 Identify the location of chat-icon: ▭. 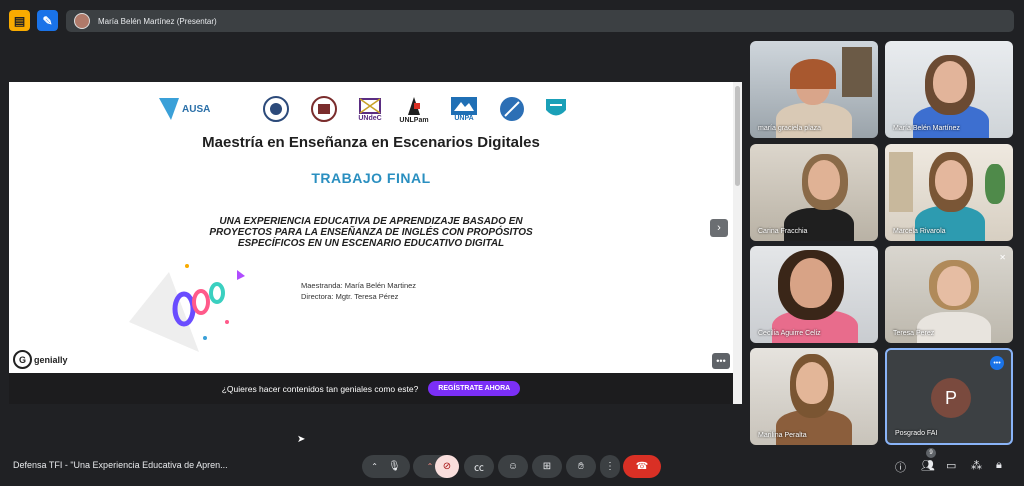
(951, 465).